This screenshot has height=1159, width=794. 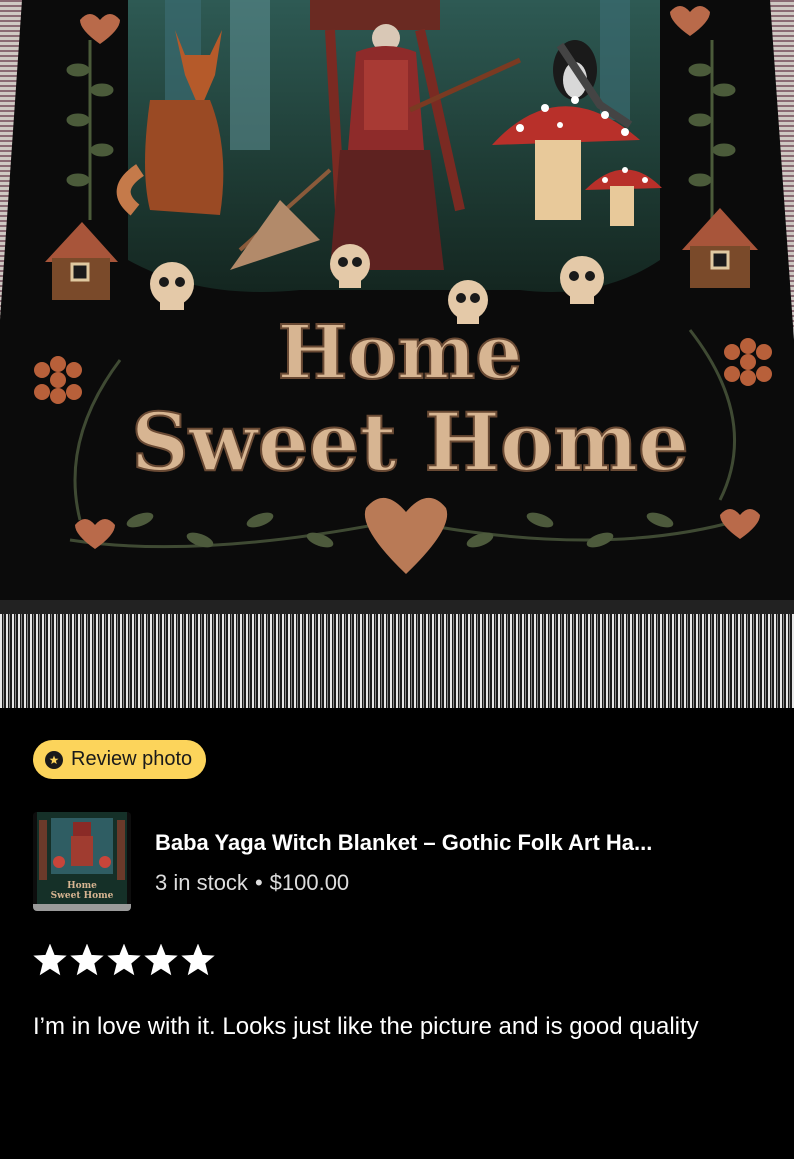 I want to click on blanket-text-sweet-home: Sweet Home, so click(x=410, y=442).